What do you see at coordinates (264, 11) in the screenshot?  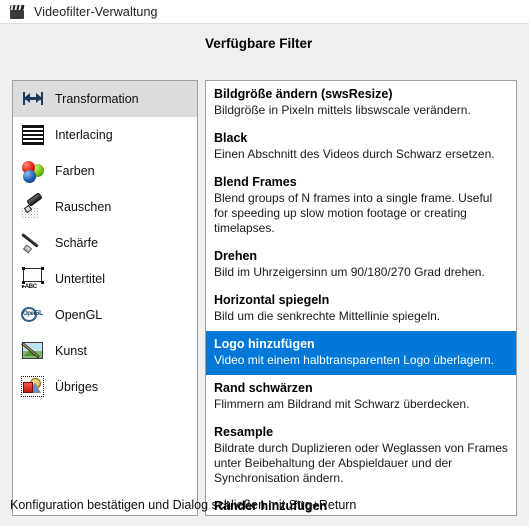 I see `window-title-bar: Videofilter-Verwaltung` at bounding box center [264, 11].